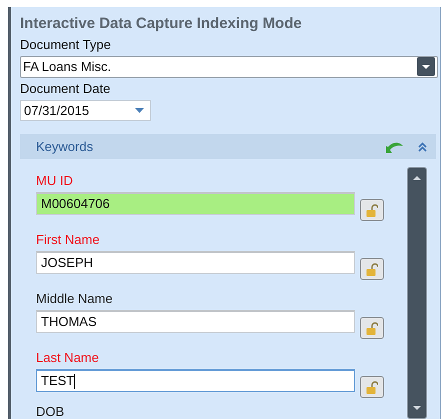 The image size is (445, 419). What do you see at coordinates (195, 380) in the screenshot?
I see `text-field: TEST` at bounding box center [195, 380].